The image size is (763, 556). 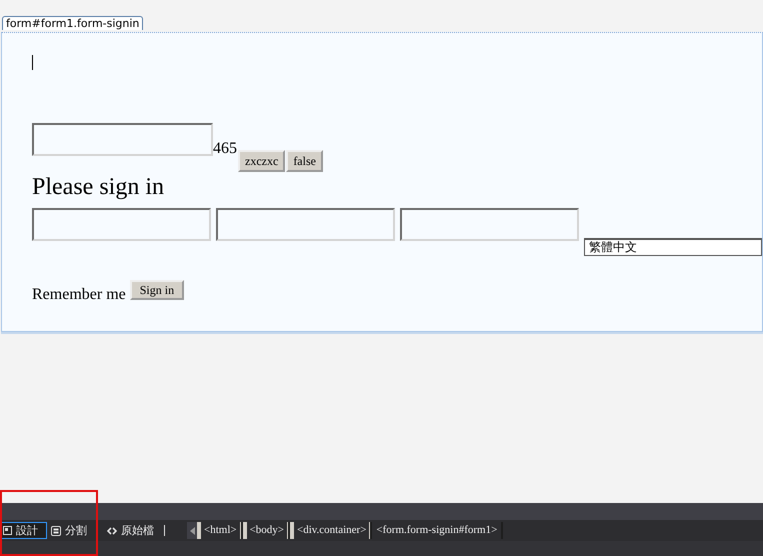 What do you see at coordinates (130, 530) in the screenshot?
I see `view-tab: 原始檔` at bounding box center [130, 530].